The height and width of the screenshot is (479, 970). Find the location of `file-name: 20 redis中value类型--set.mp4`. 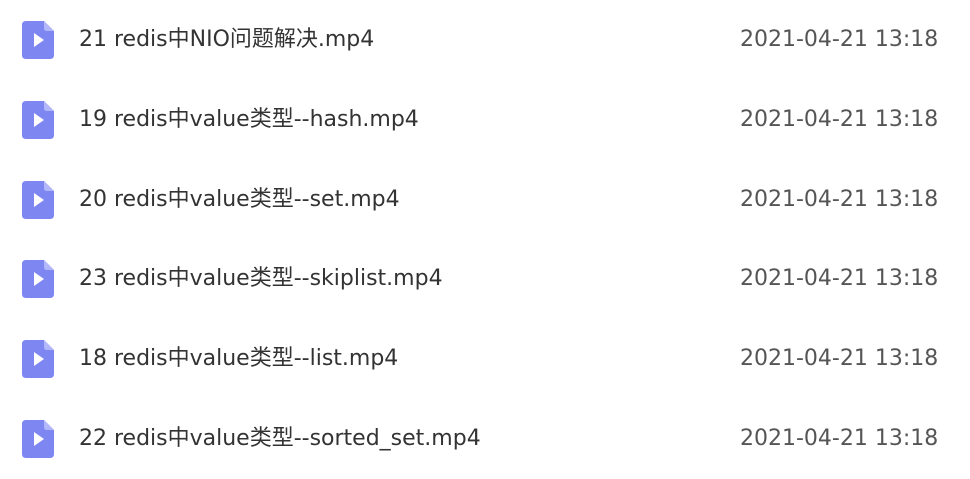

file-name: 20 redis中value类型--set.mp4 is located at coordinates (239, 199).